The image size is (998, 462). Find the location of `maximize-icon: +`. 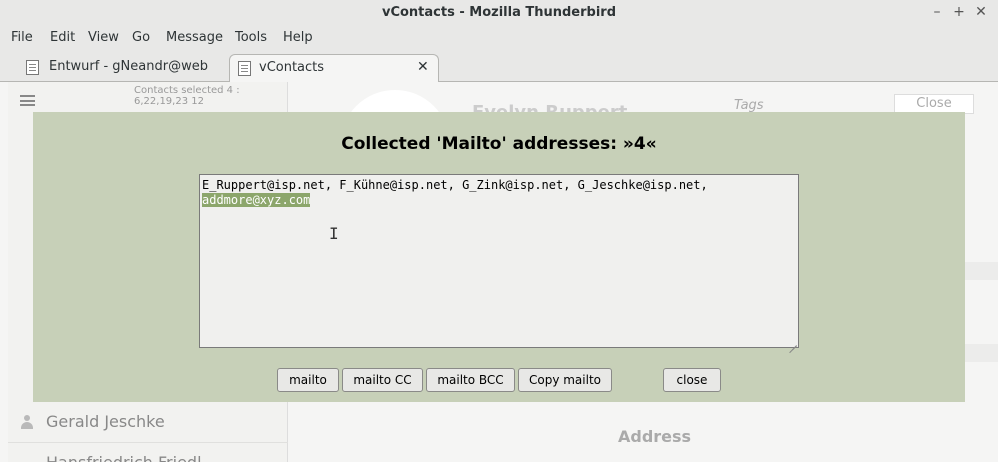

maximize-icon: + is located at coordinates (959, 12).